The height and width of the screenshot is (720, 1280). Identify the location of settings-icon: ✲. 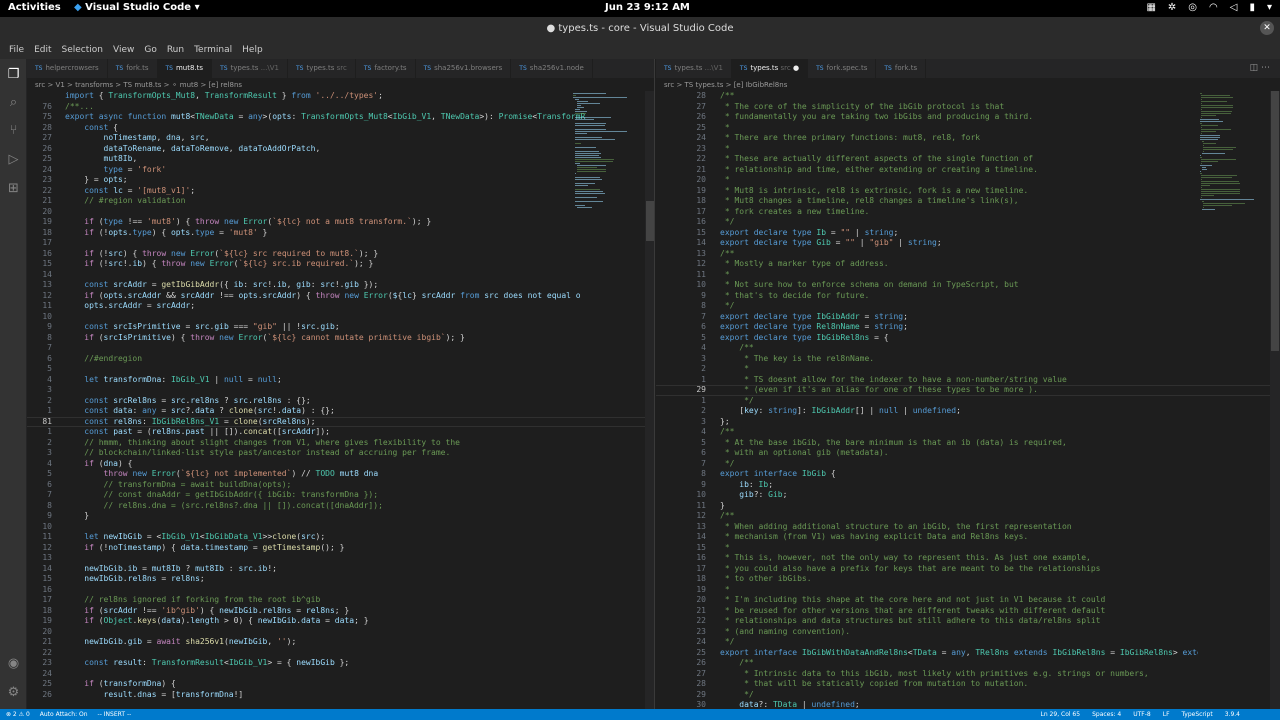
(1172, 7).